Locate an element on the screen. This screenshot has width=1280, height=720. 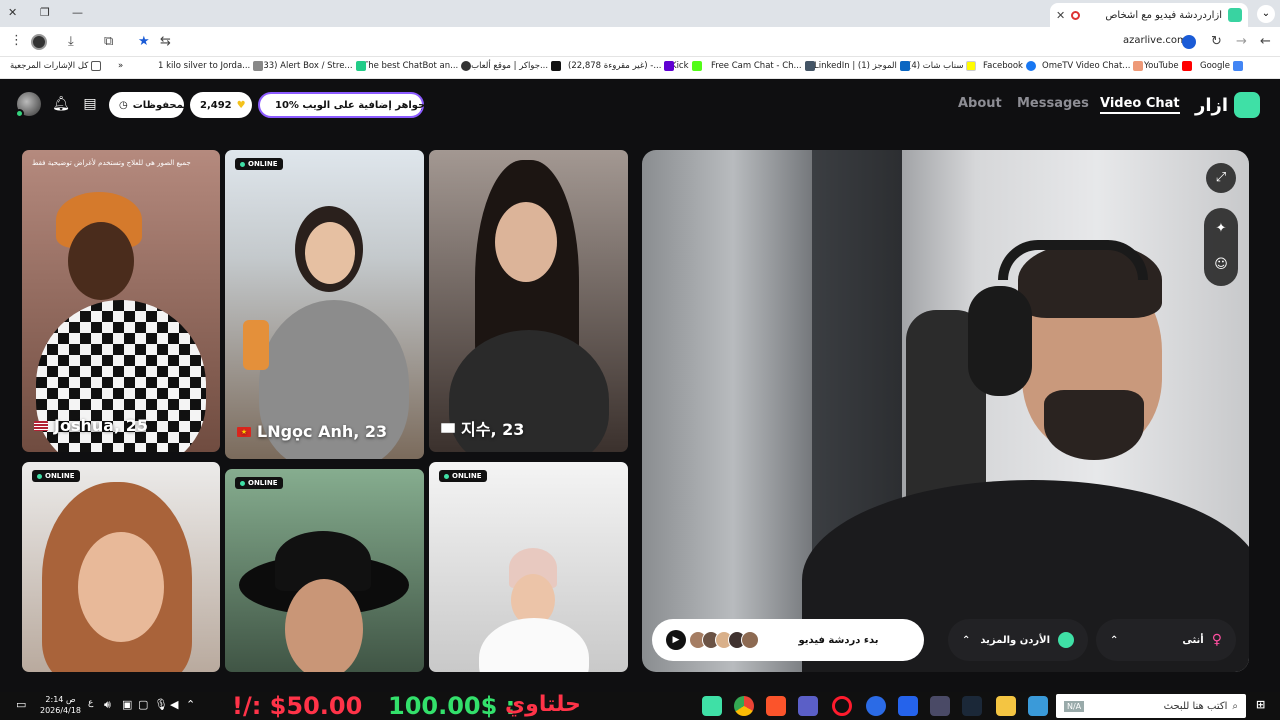
chrome-icon is located at coordinates (744, 706).